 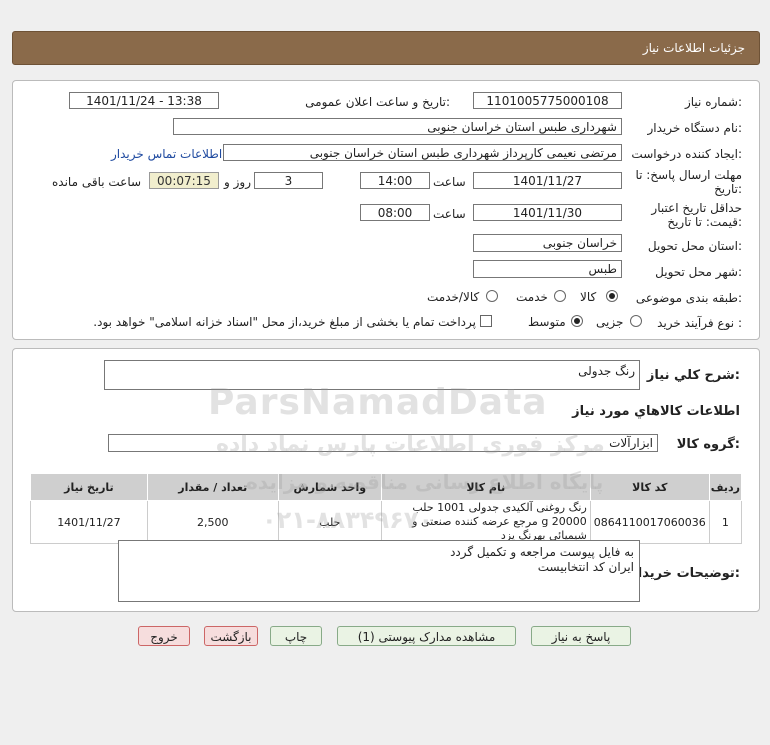 What do you see at coordinates (713, 102) in the screenshot?
I see `need-number-label: شماره نیاز:` at bounding box center [713, 102].